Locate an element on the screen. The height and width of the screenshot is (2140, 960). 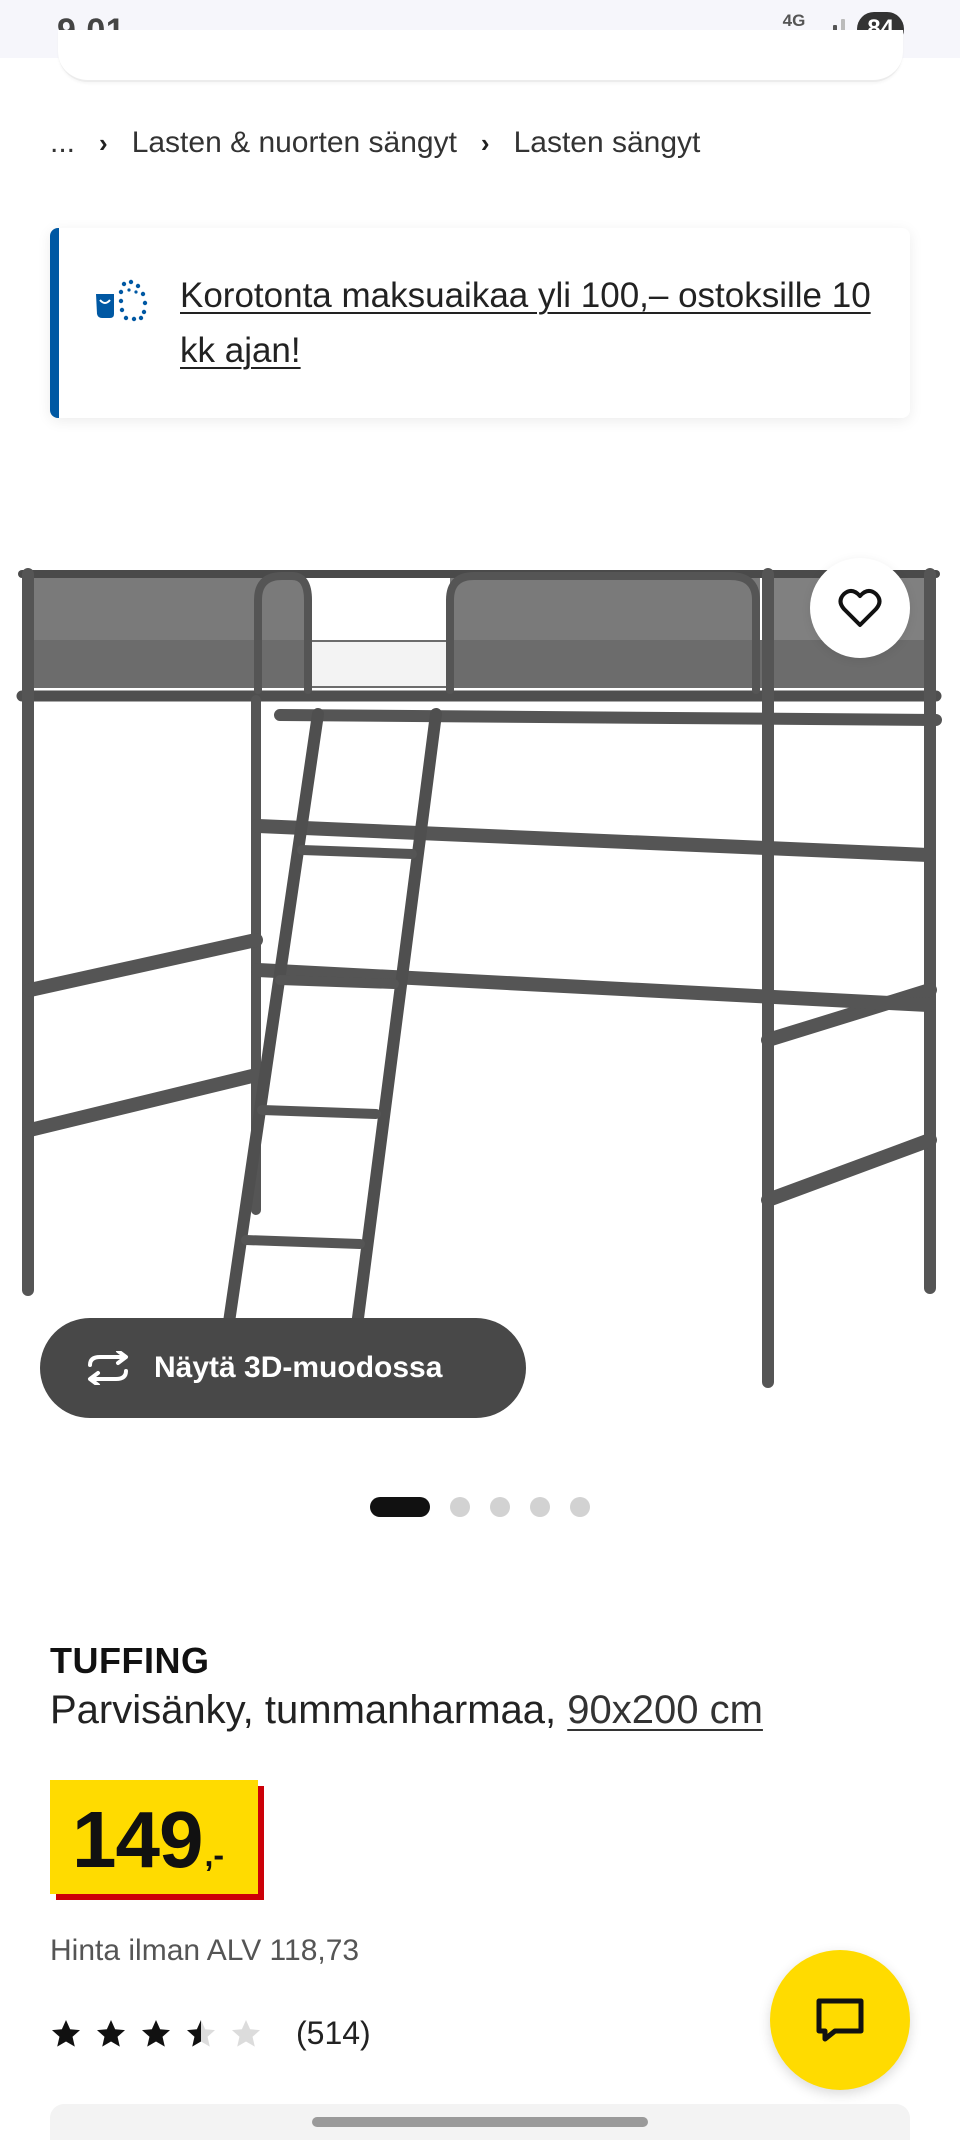
payment-coins-icon is located at coordinates (122, 300).